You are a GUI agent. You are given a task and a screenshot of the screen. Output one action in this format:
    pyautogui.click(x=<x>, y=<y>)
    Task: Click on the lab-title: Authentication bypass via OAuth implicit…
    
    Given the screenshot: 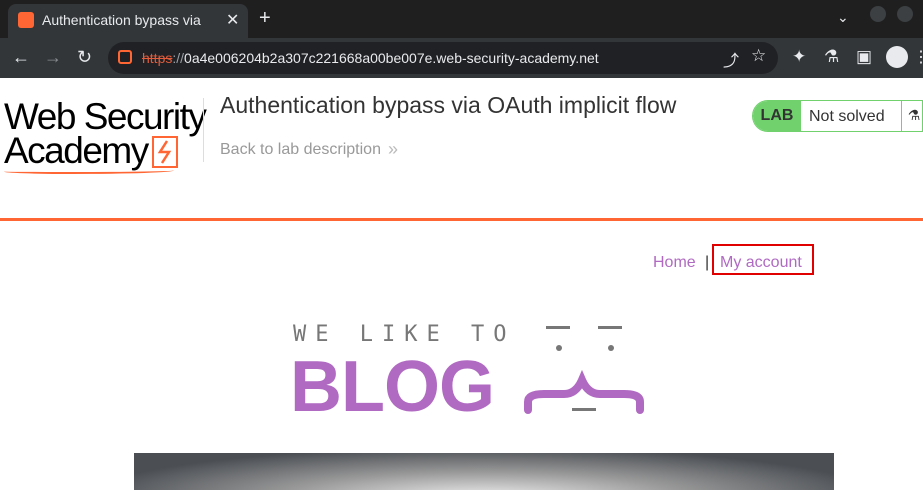 What is the action you would take?
    pyautogui.click(x=448, y=105)
    